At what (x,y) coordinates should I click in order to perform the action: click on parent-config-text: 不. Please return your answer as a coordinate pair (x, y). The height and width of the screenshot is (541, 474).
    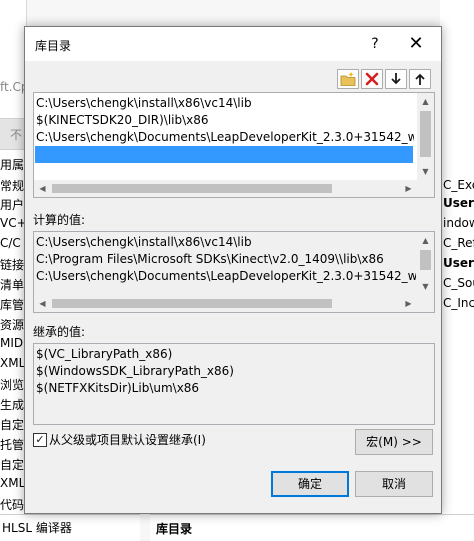
    Looking at the image, I should click on (16, 135).